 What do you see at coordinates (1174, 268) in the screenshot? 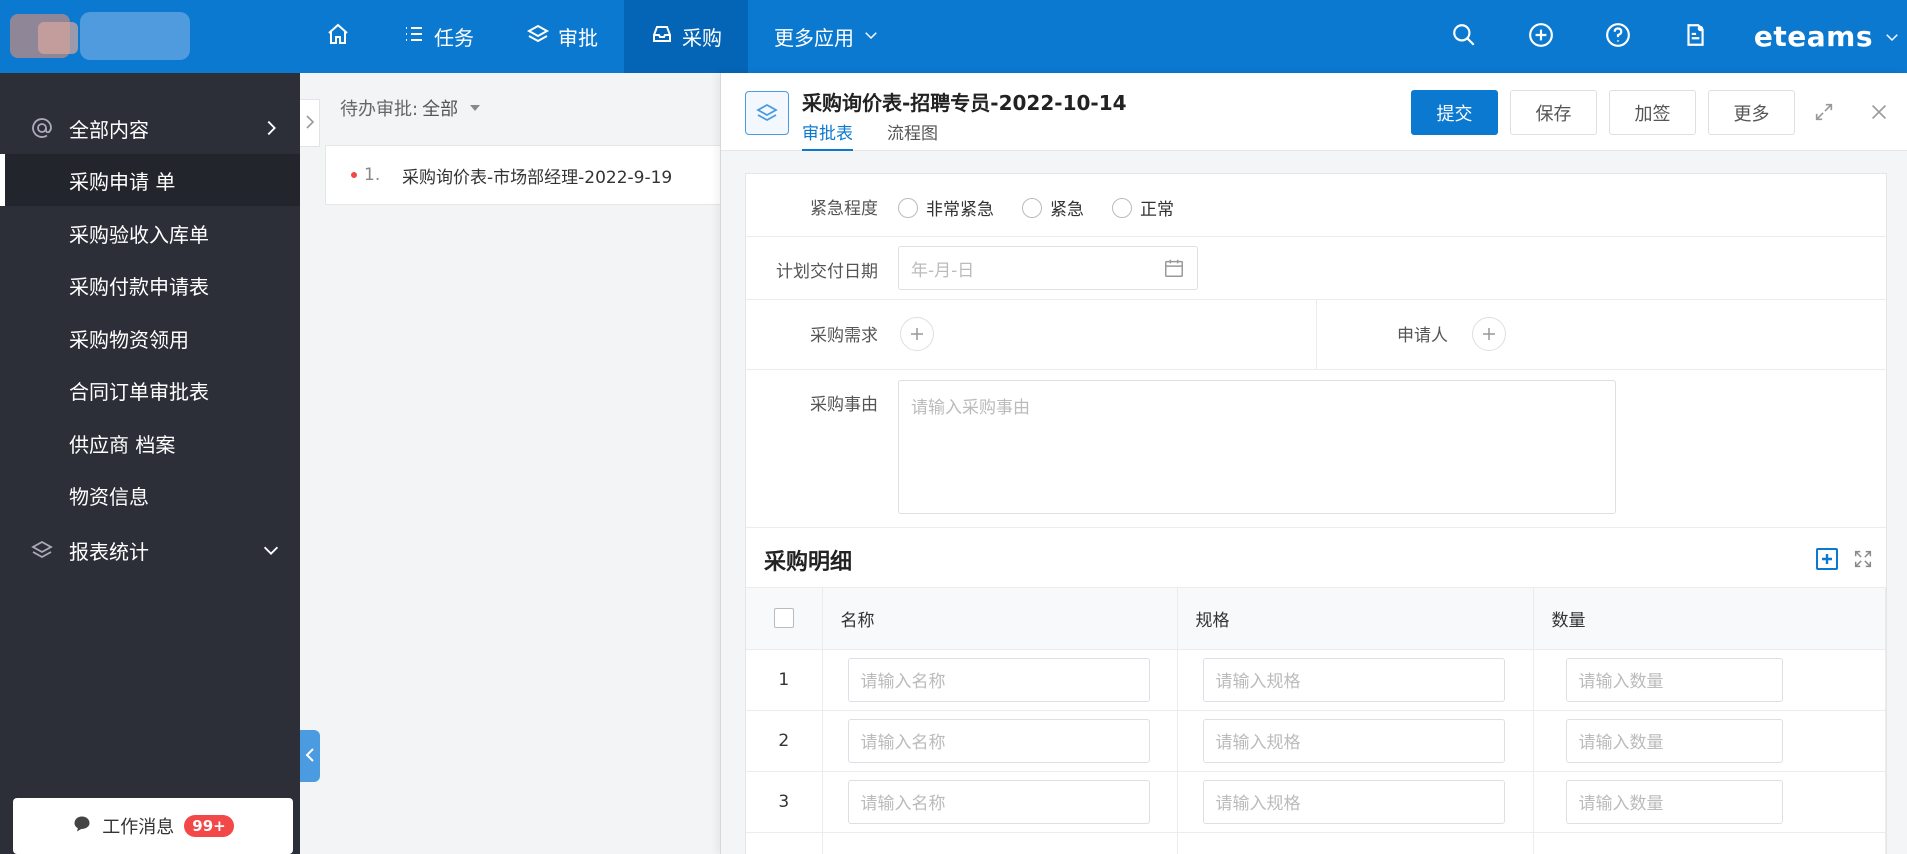
I see `calendar-icon` at bounding box center [1174, 268].